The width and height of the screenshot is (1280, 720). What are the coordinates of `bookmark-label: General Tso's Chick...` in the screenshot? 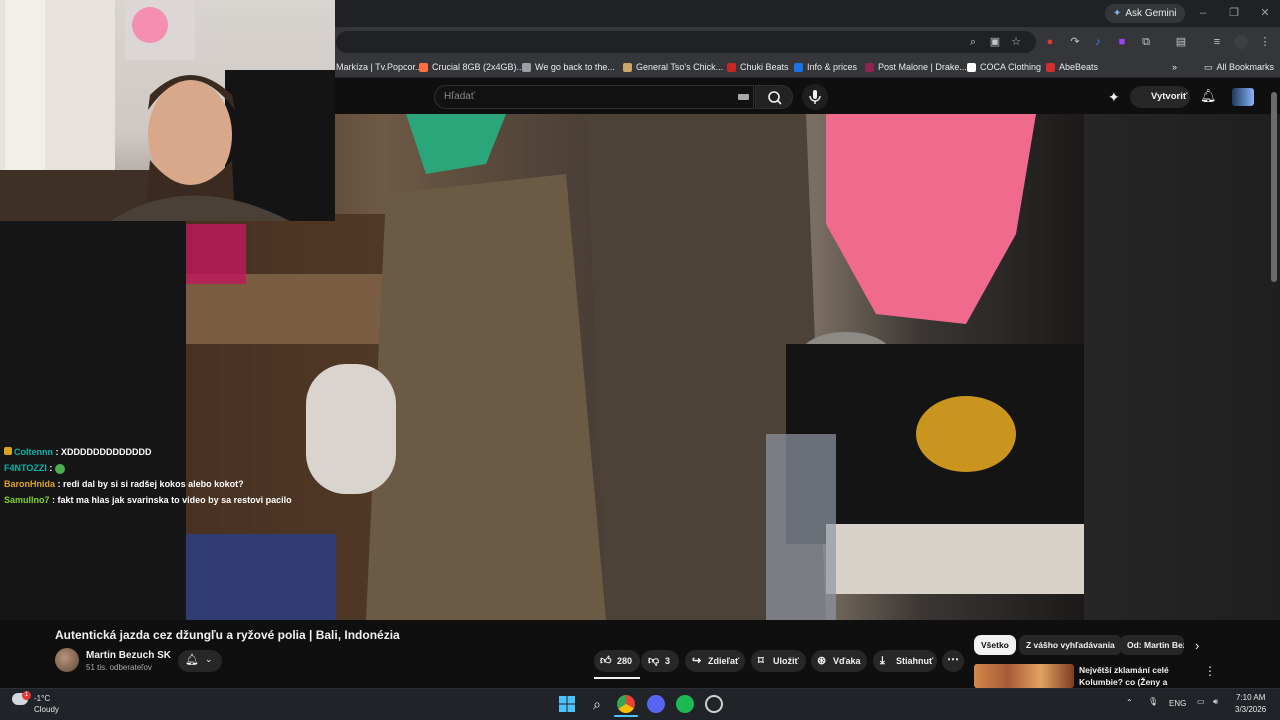 It's located at (680, 67).